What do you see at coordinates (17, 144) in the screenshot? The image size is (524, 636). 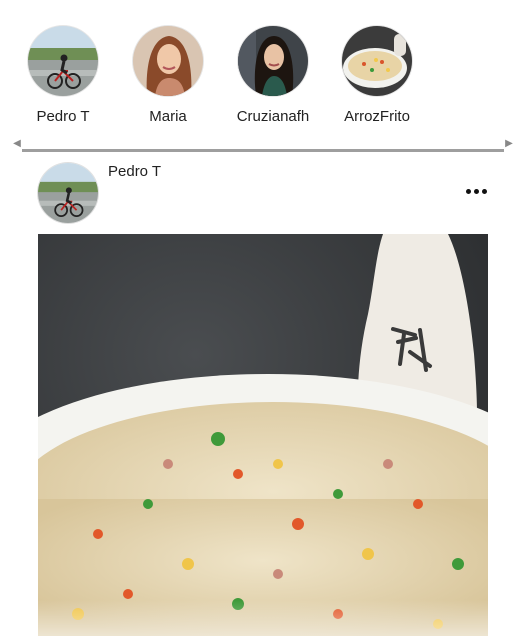 I see `scroll-left-arrow-icon: ◀` at bounding box center [17, 144].